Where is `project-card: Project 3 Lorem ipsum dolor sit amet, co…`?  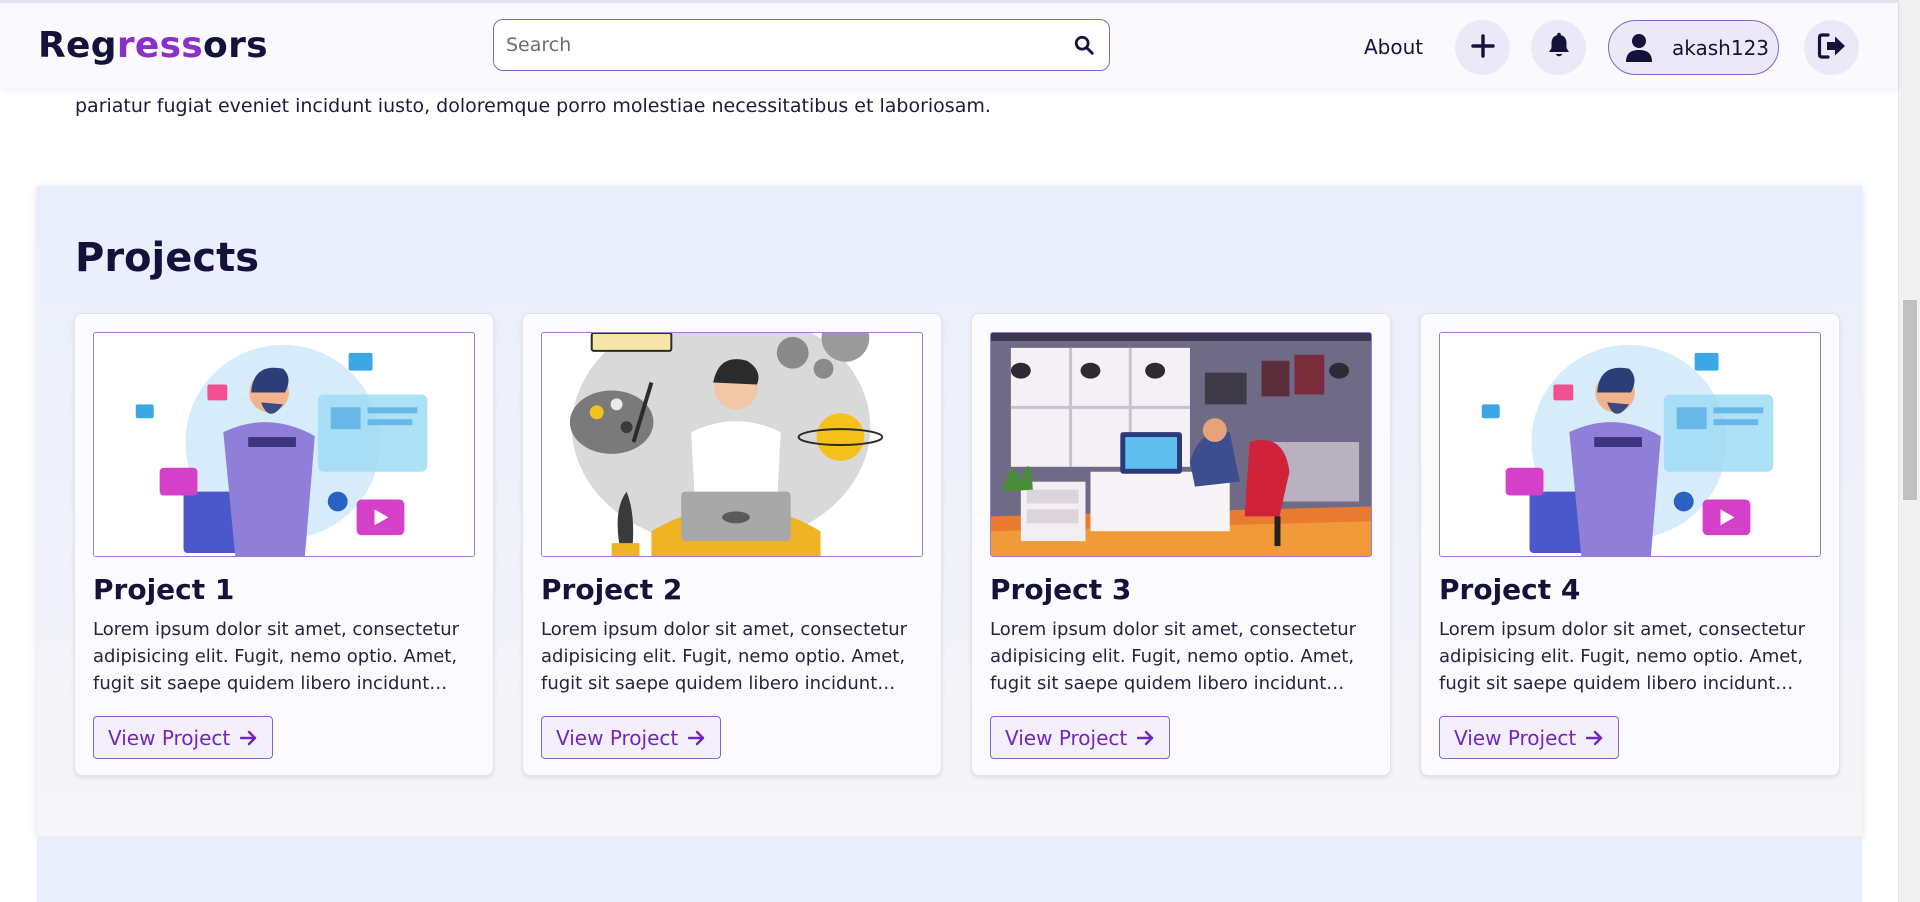
project-card: Project 3 Lorem ipsum dolor sit amet, co… is located at coordinates (1181, 544).